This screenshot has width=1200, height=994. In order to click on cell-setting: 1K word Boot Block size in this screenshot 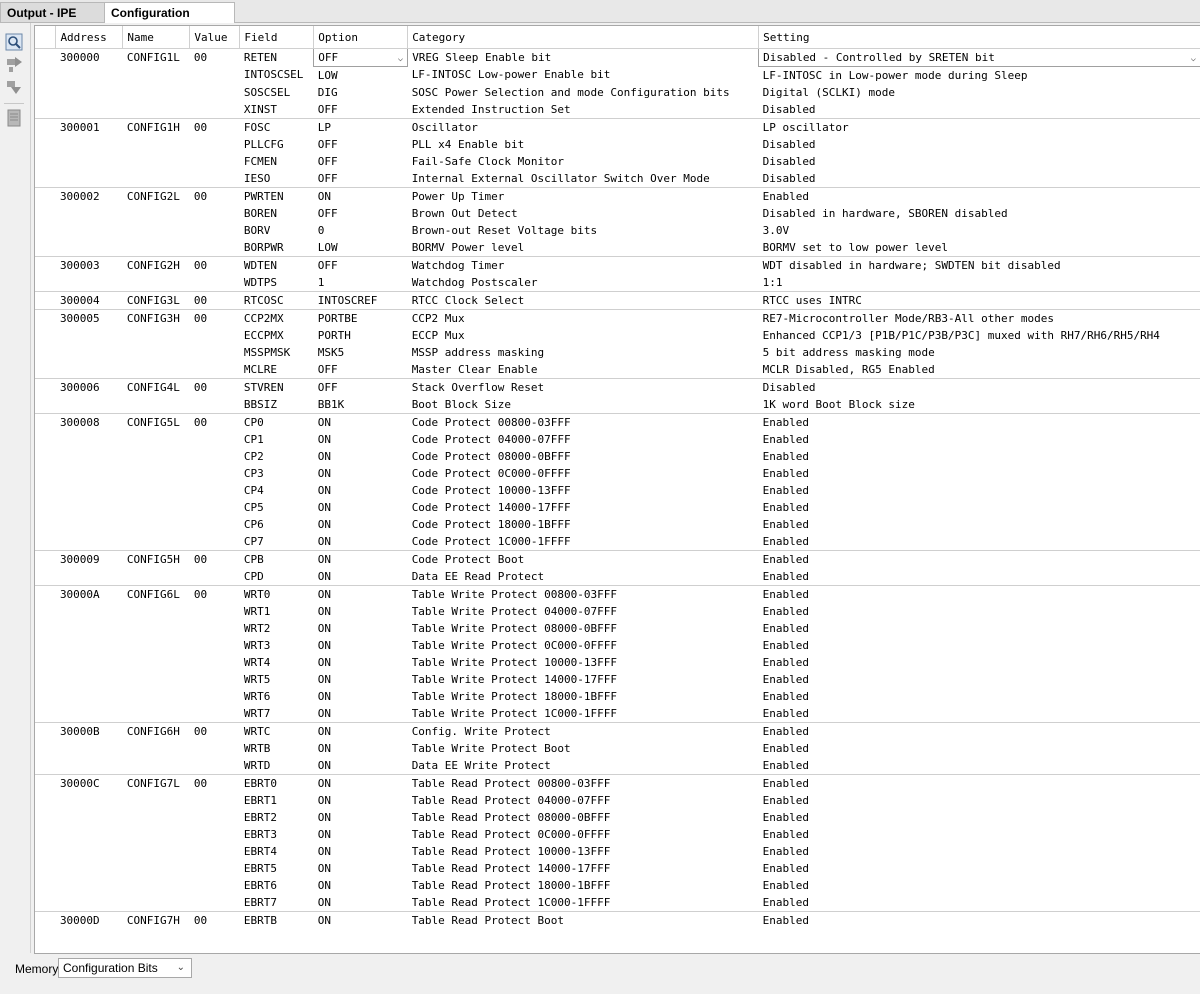, I will do `click(979, 405)`.